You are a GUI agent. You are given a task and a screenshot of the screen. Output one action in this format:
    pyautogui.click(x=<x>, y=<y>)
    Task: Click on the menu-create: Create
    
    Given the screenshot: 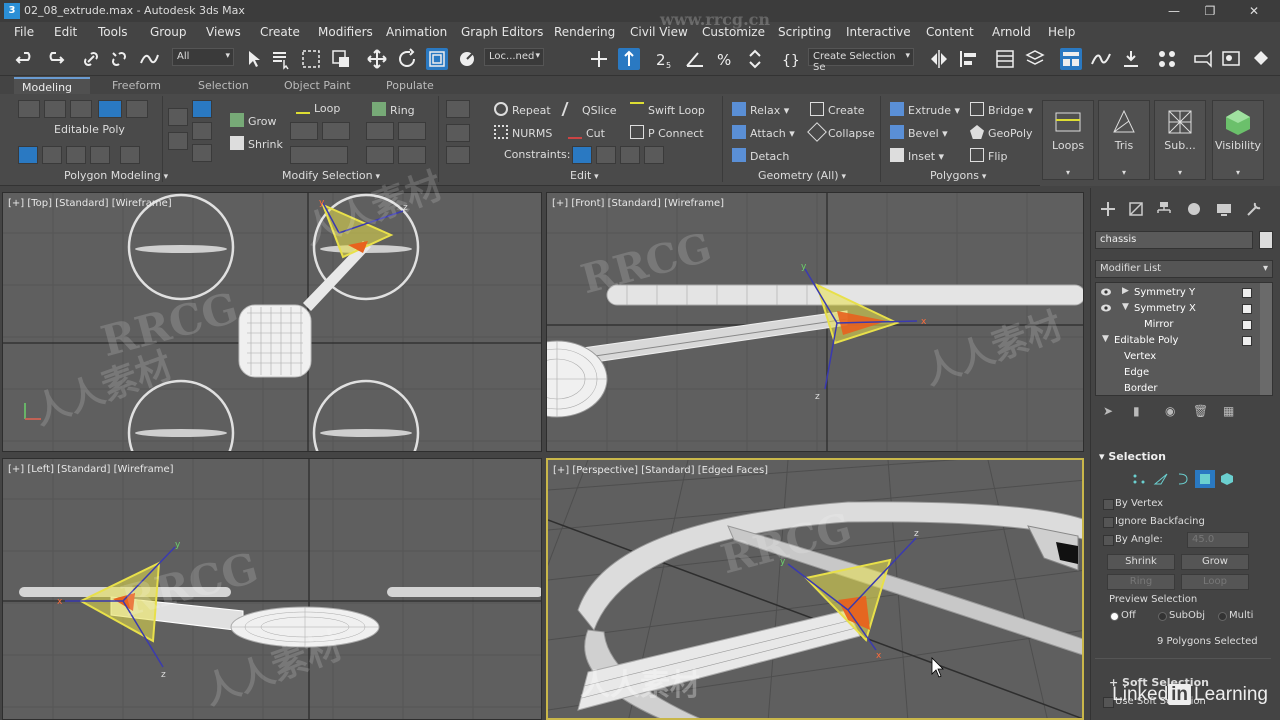 What is the action you would take?
    pyautogui.click(x=280, y=32)
    